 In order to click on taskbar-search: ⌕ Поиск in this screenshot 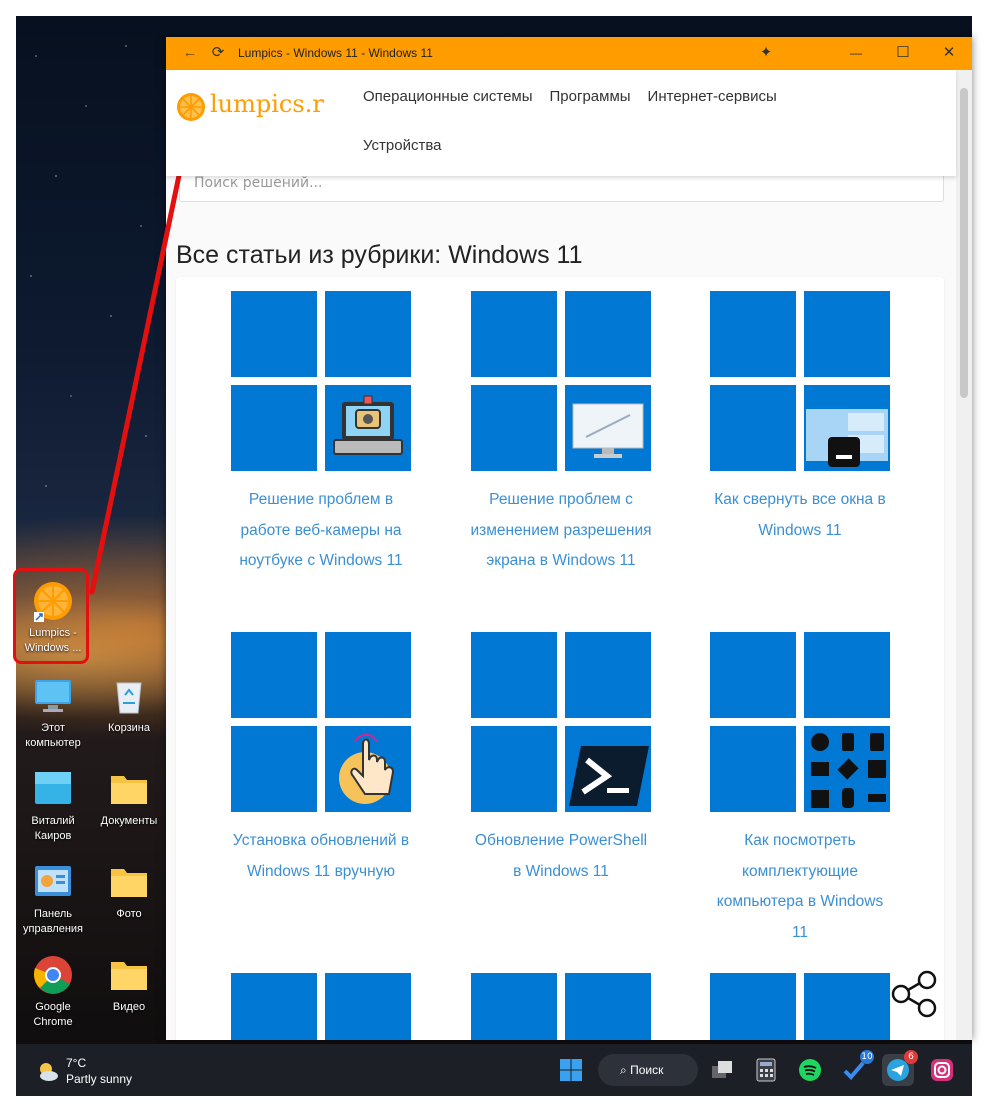, I will do `click(648, 1070)`.